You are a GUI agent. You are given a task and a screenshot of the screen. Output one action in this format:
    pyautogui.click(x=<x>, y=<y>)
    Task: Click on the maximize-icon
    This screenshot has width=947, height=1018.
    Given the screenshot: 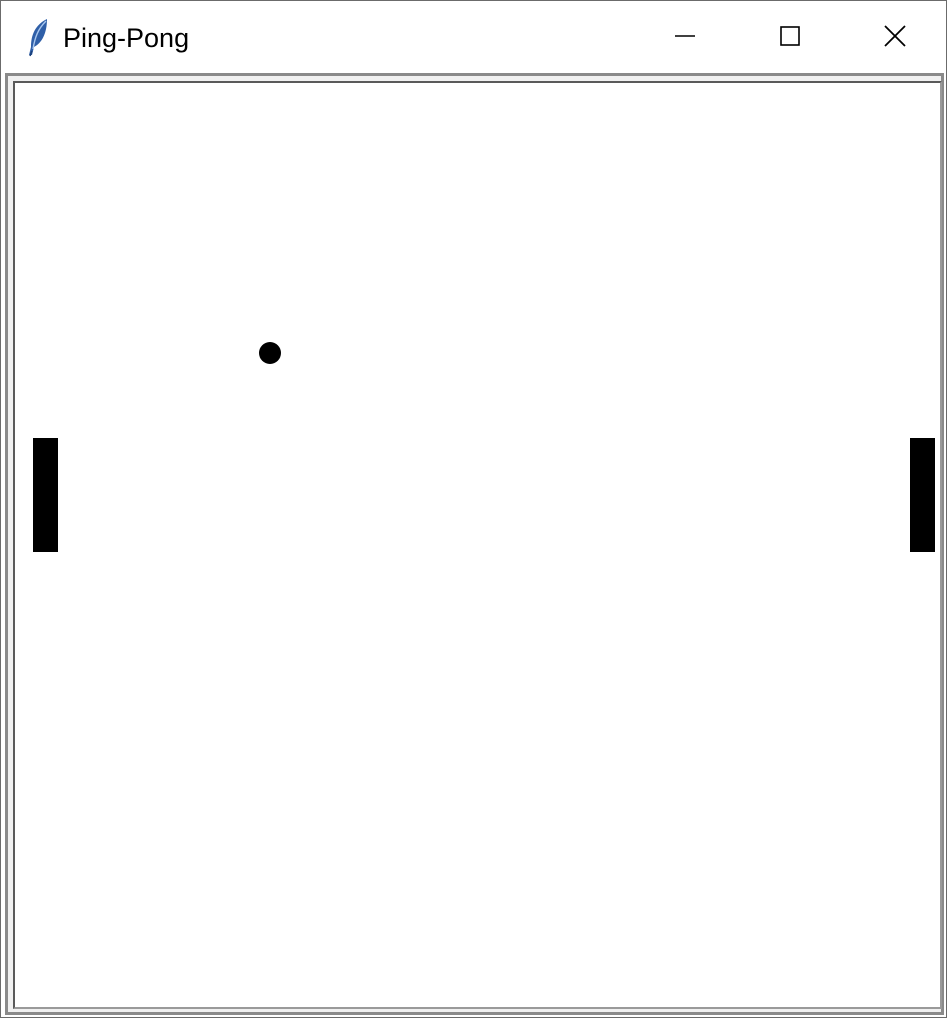 What is the action you would take?
    pyautogui.click(x=790, y=36)
    